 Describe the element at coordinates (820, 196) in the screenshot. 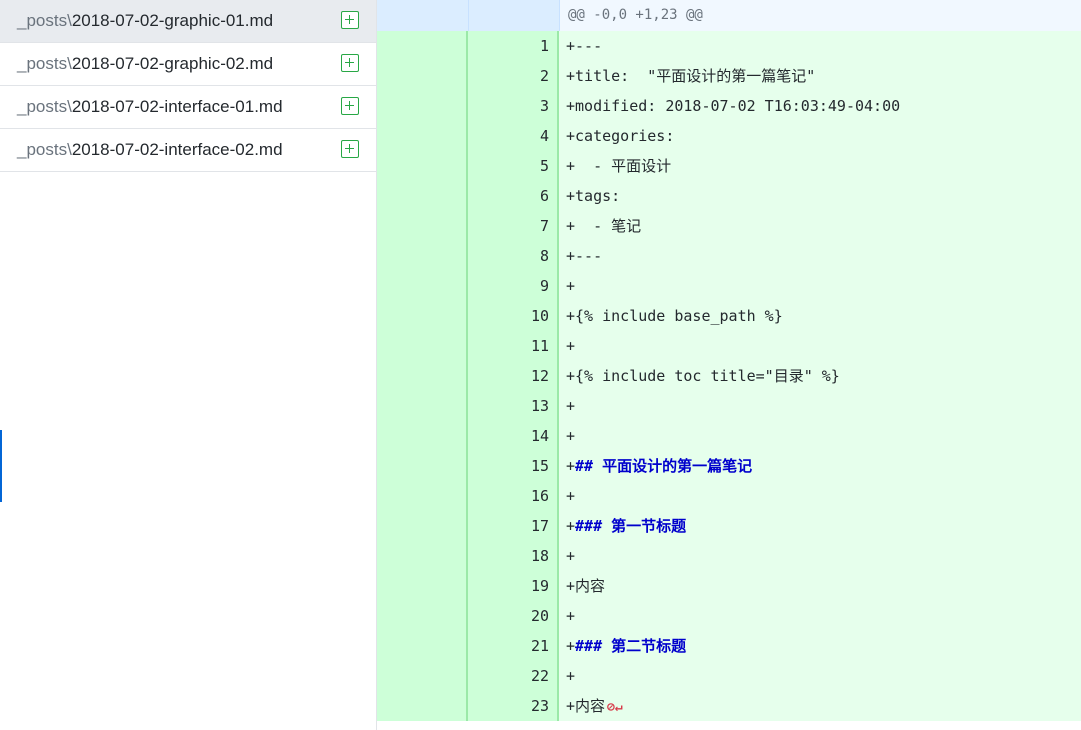

I see `code-line: +tags:` at that location.